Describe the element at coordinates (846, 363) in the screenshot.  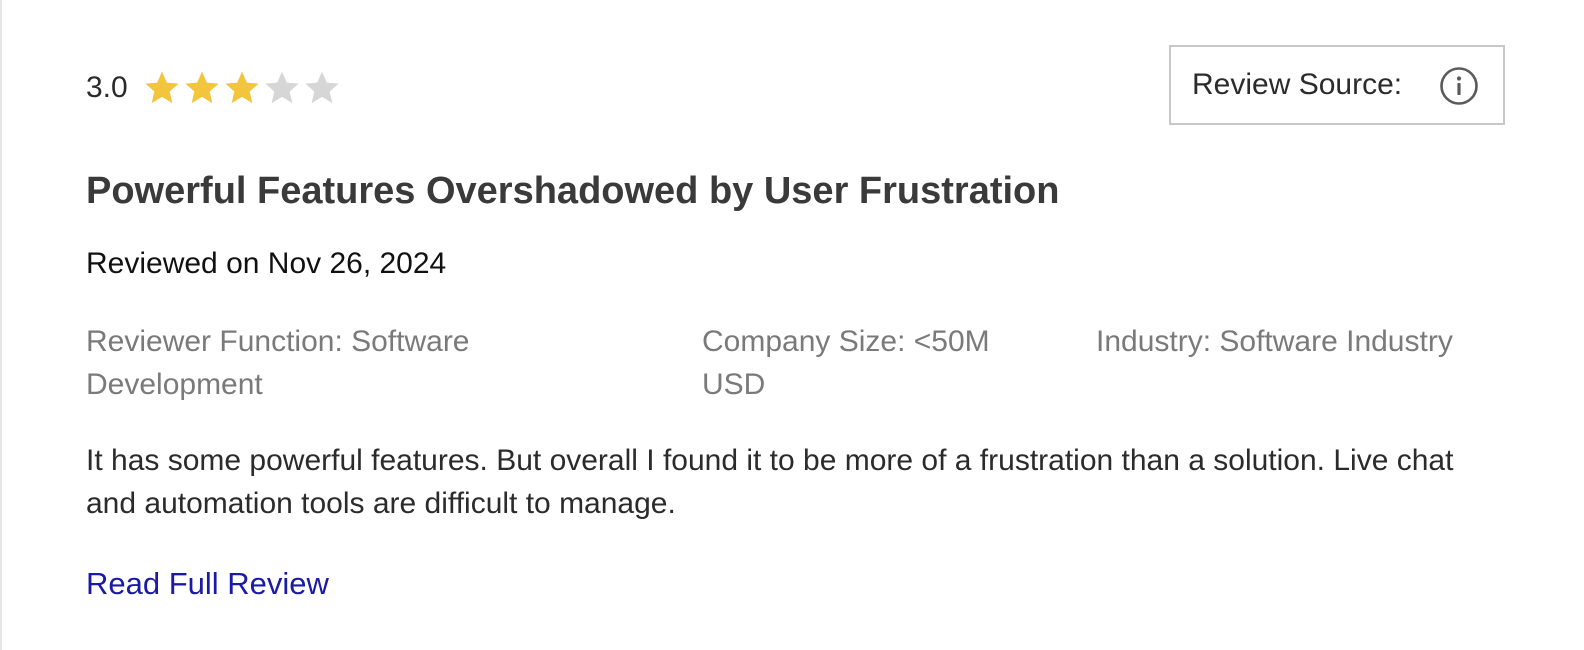
I see `company-size: Company Size: <50M USD` at that location.